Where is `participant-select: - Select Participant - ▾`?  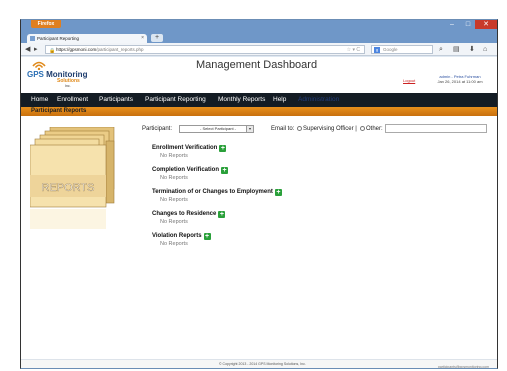
participant-select: - Select Participant - ▾ is located at coordinates (216, 129).